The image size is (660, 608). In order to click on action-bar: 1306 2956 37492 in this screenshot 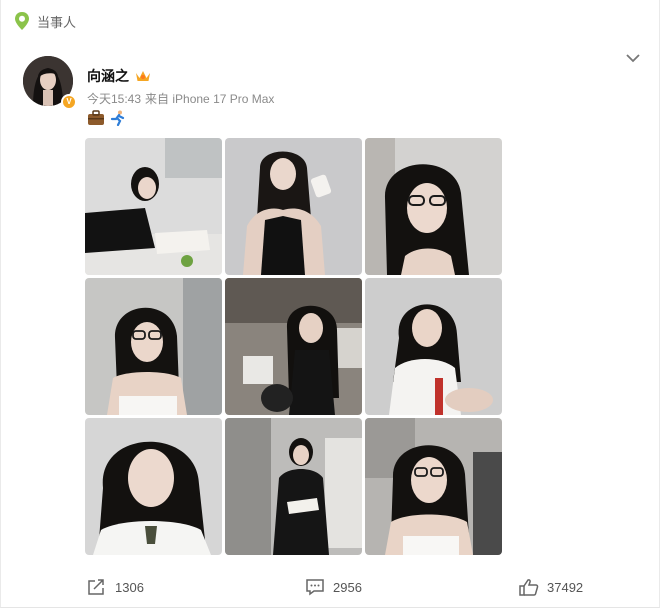, I will do `click(330, 589)`.